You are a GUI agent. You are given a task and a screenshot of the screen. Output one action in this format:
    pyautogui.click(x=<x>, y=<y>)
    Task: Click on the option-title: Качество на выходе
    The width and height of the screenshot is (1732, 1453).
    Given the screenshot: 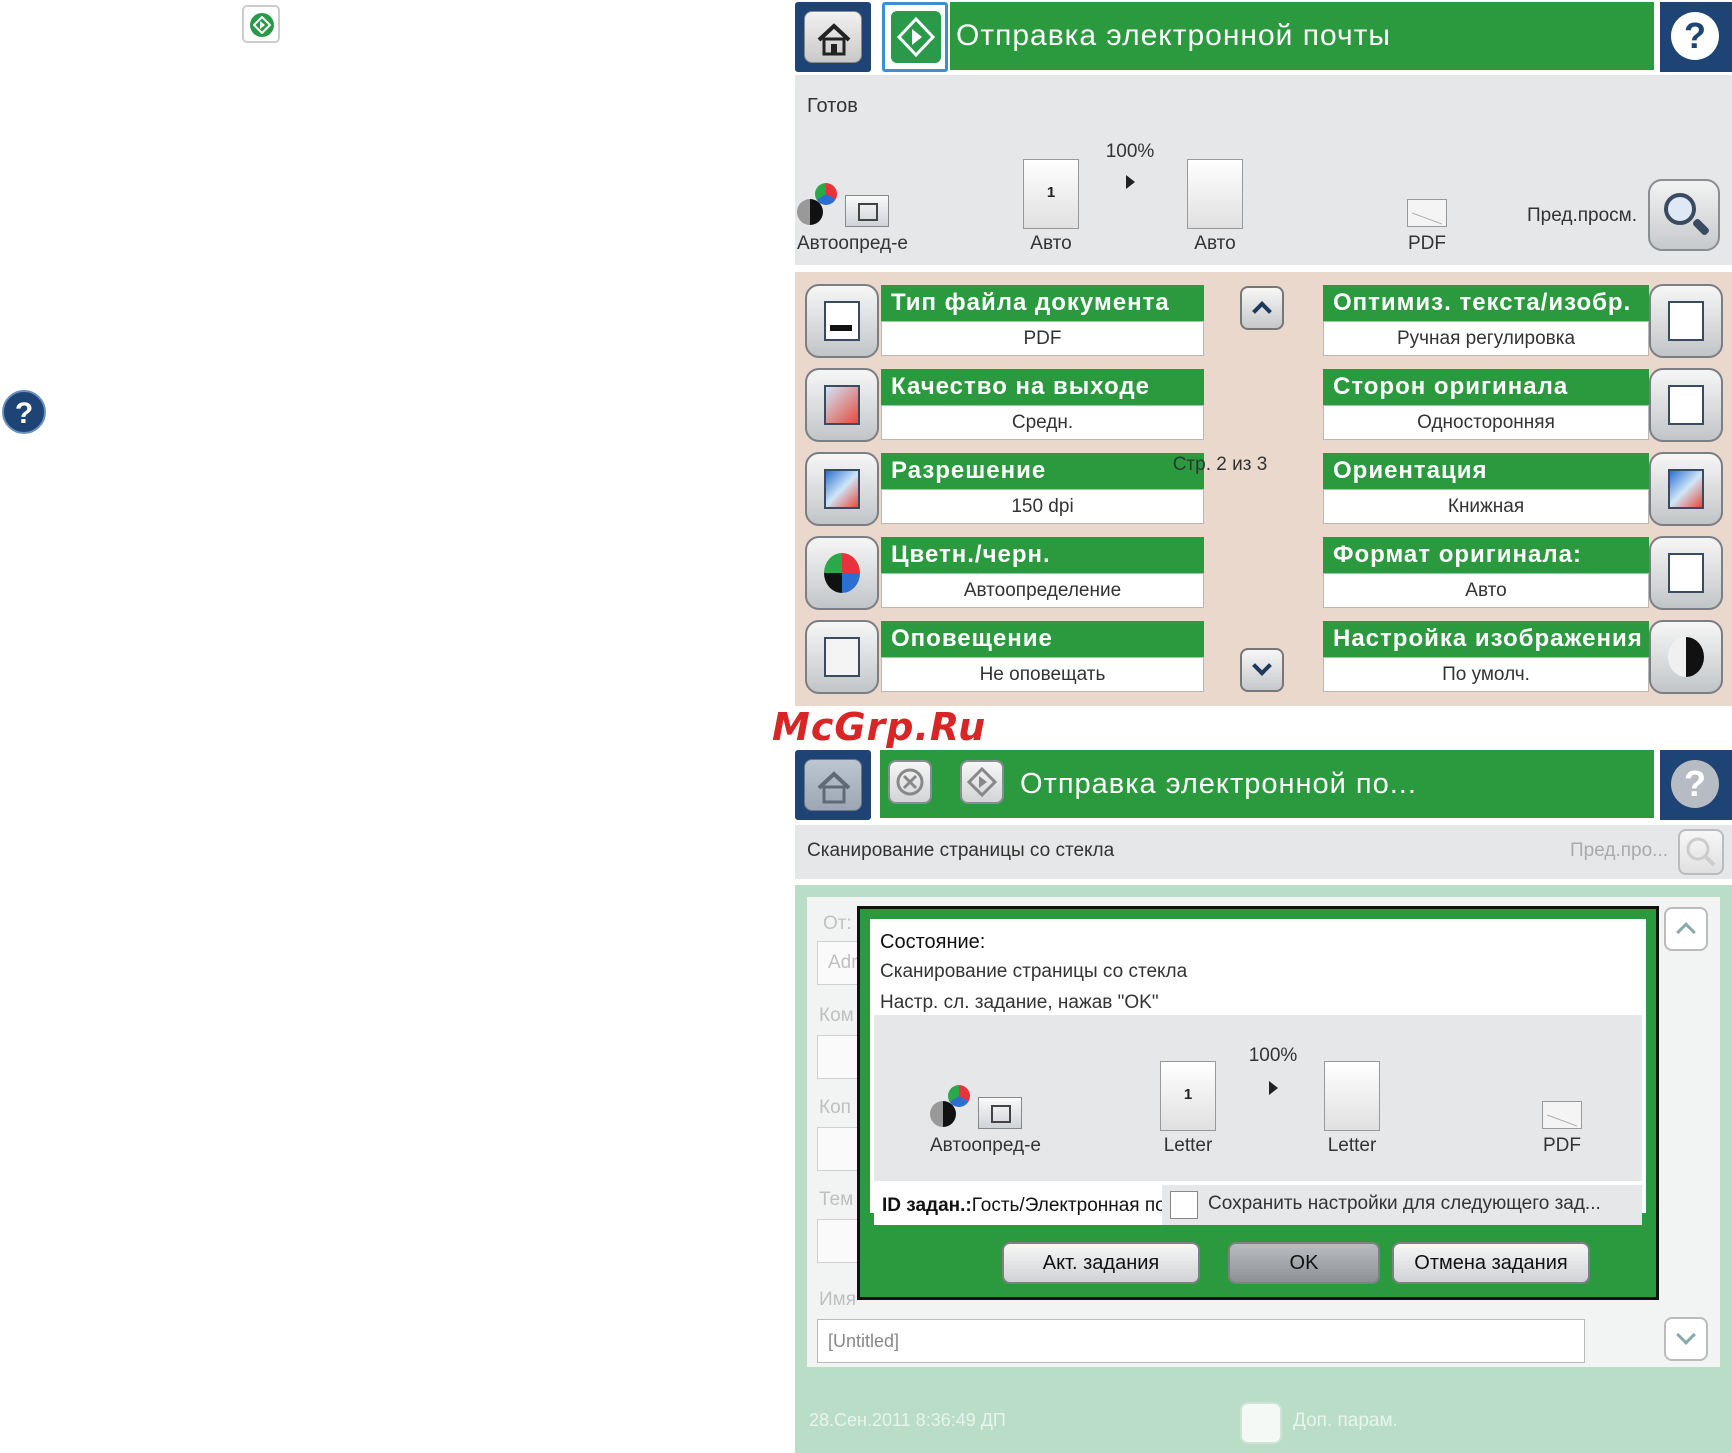 What is the action you would take?
    pyautogui.click(x=1042, y=387)
    